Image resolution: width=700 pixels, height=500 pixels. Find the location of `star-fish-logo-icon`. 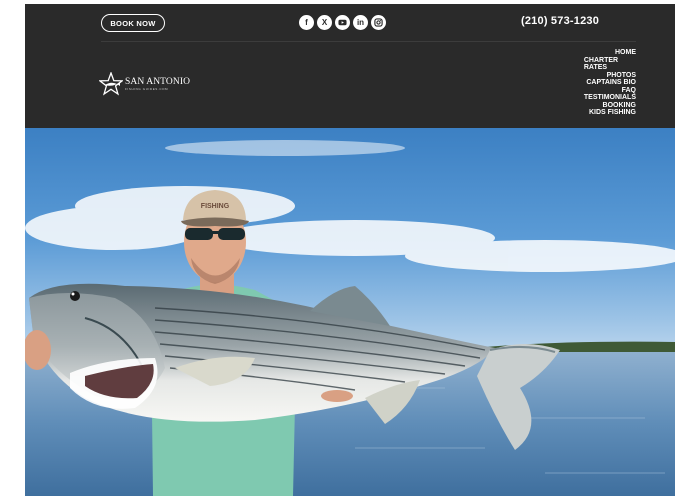

star-fish-logo-icon is located at coordinates (111, 84).